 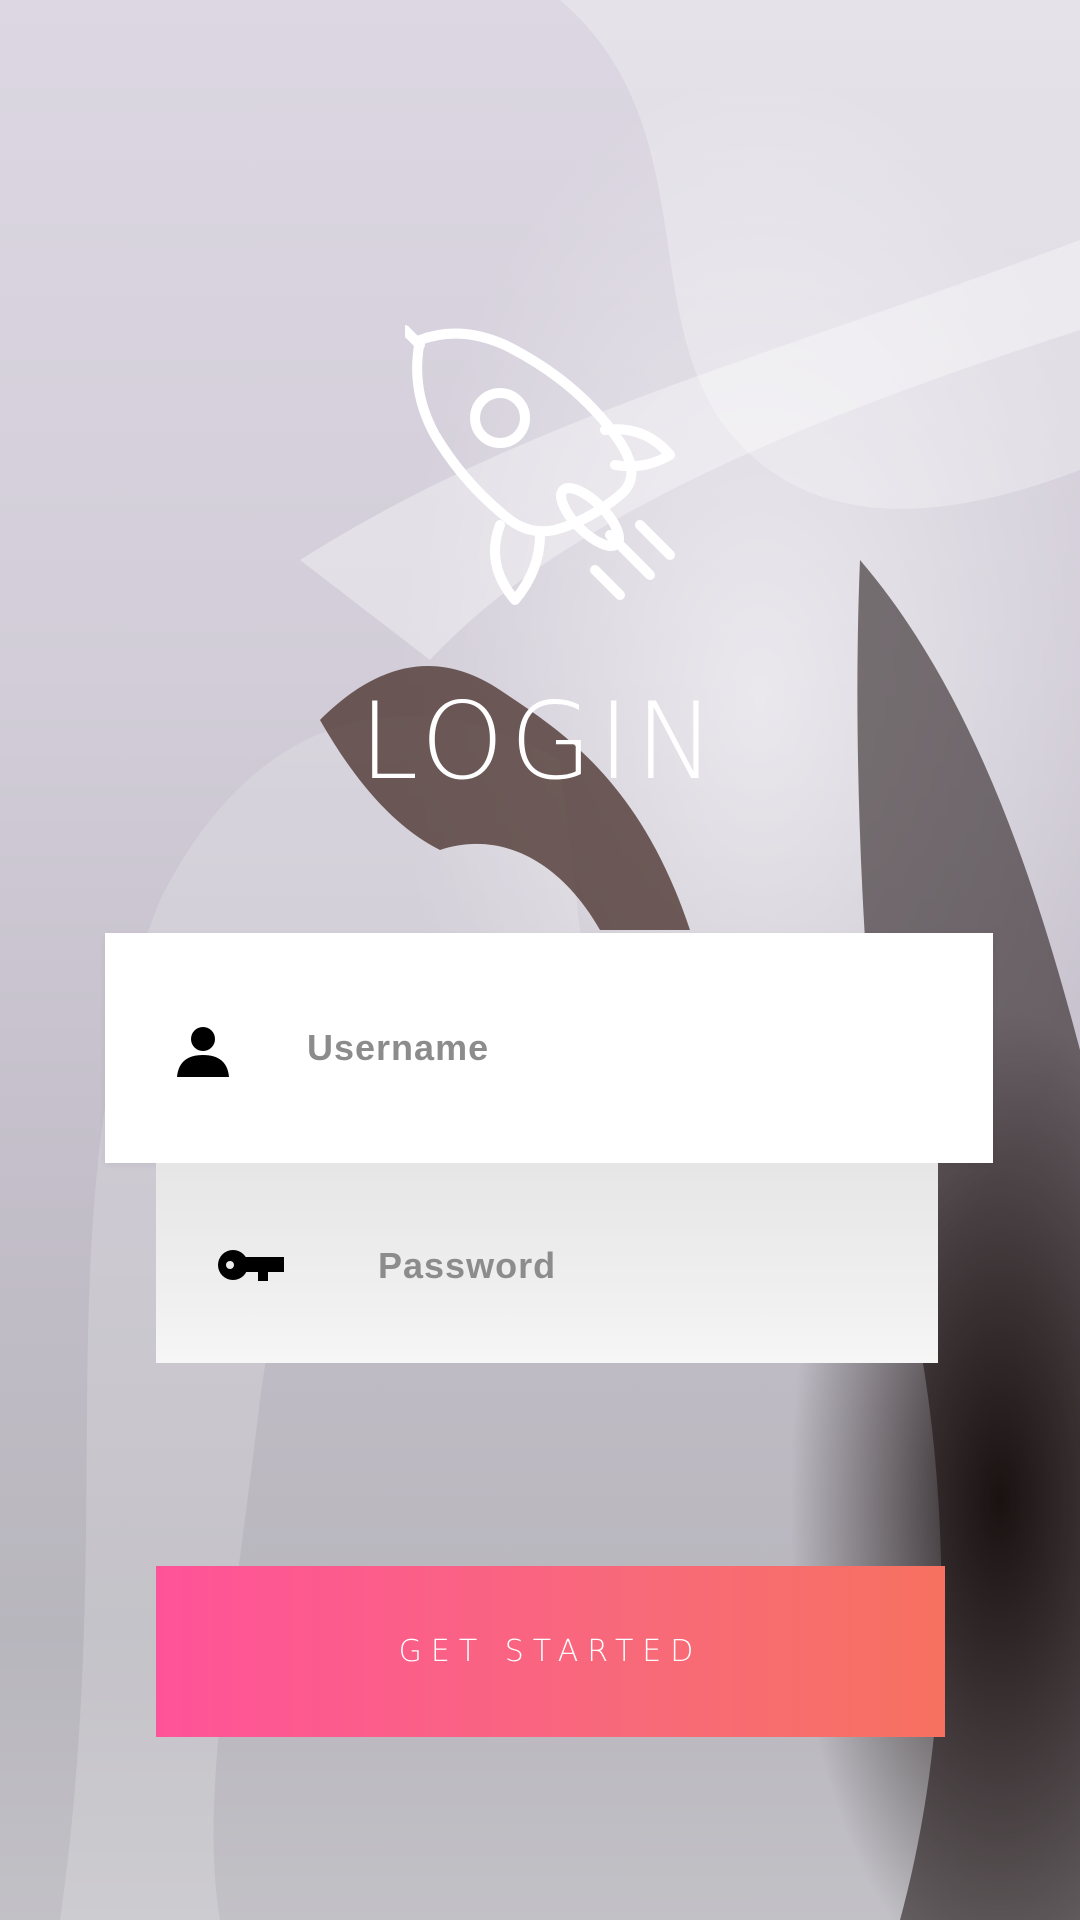 I want to click on username-field, so click(x=549, y=1048).